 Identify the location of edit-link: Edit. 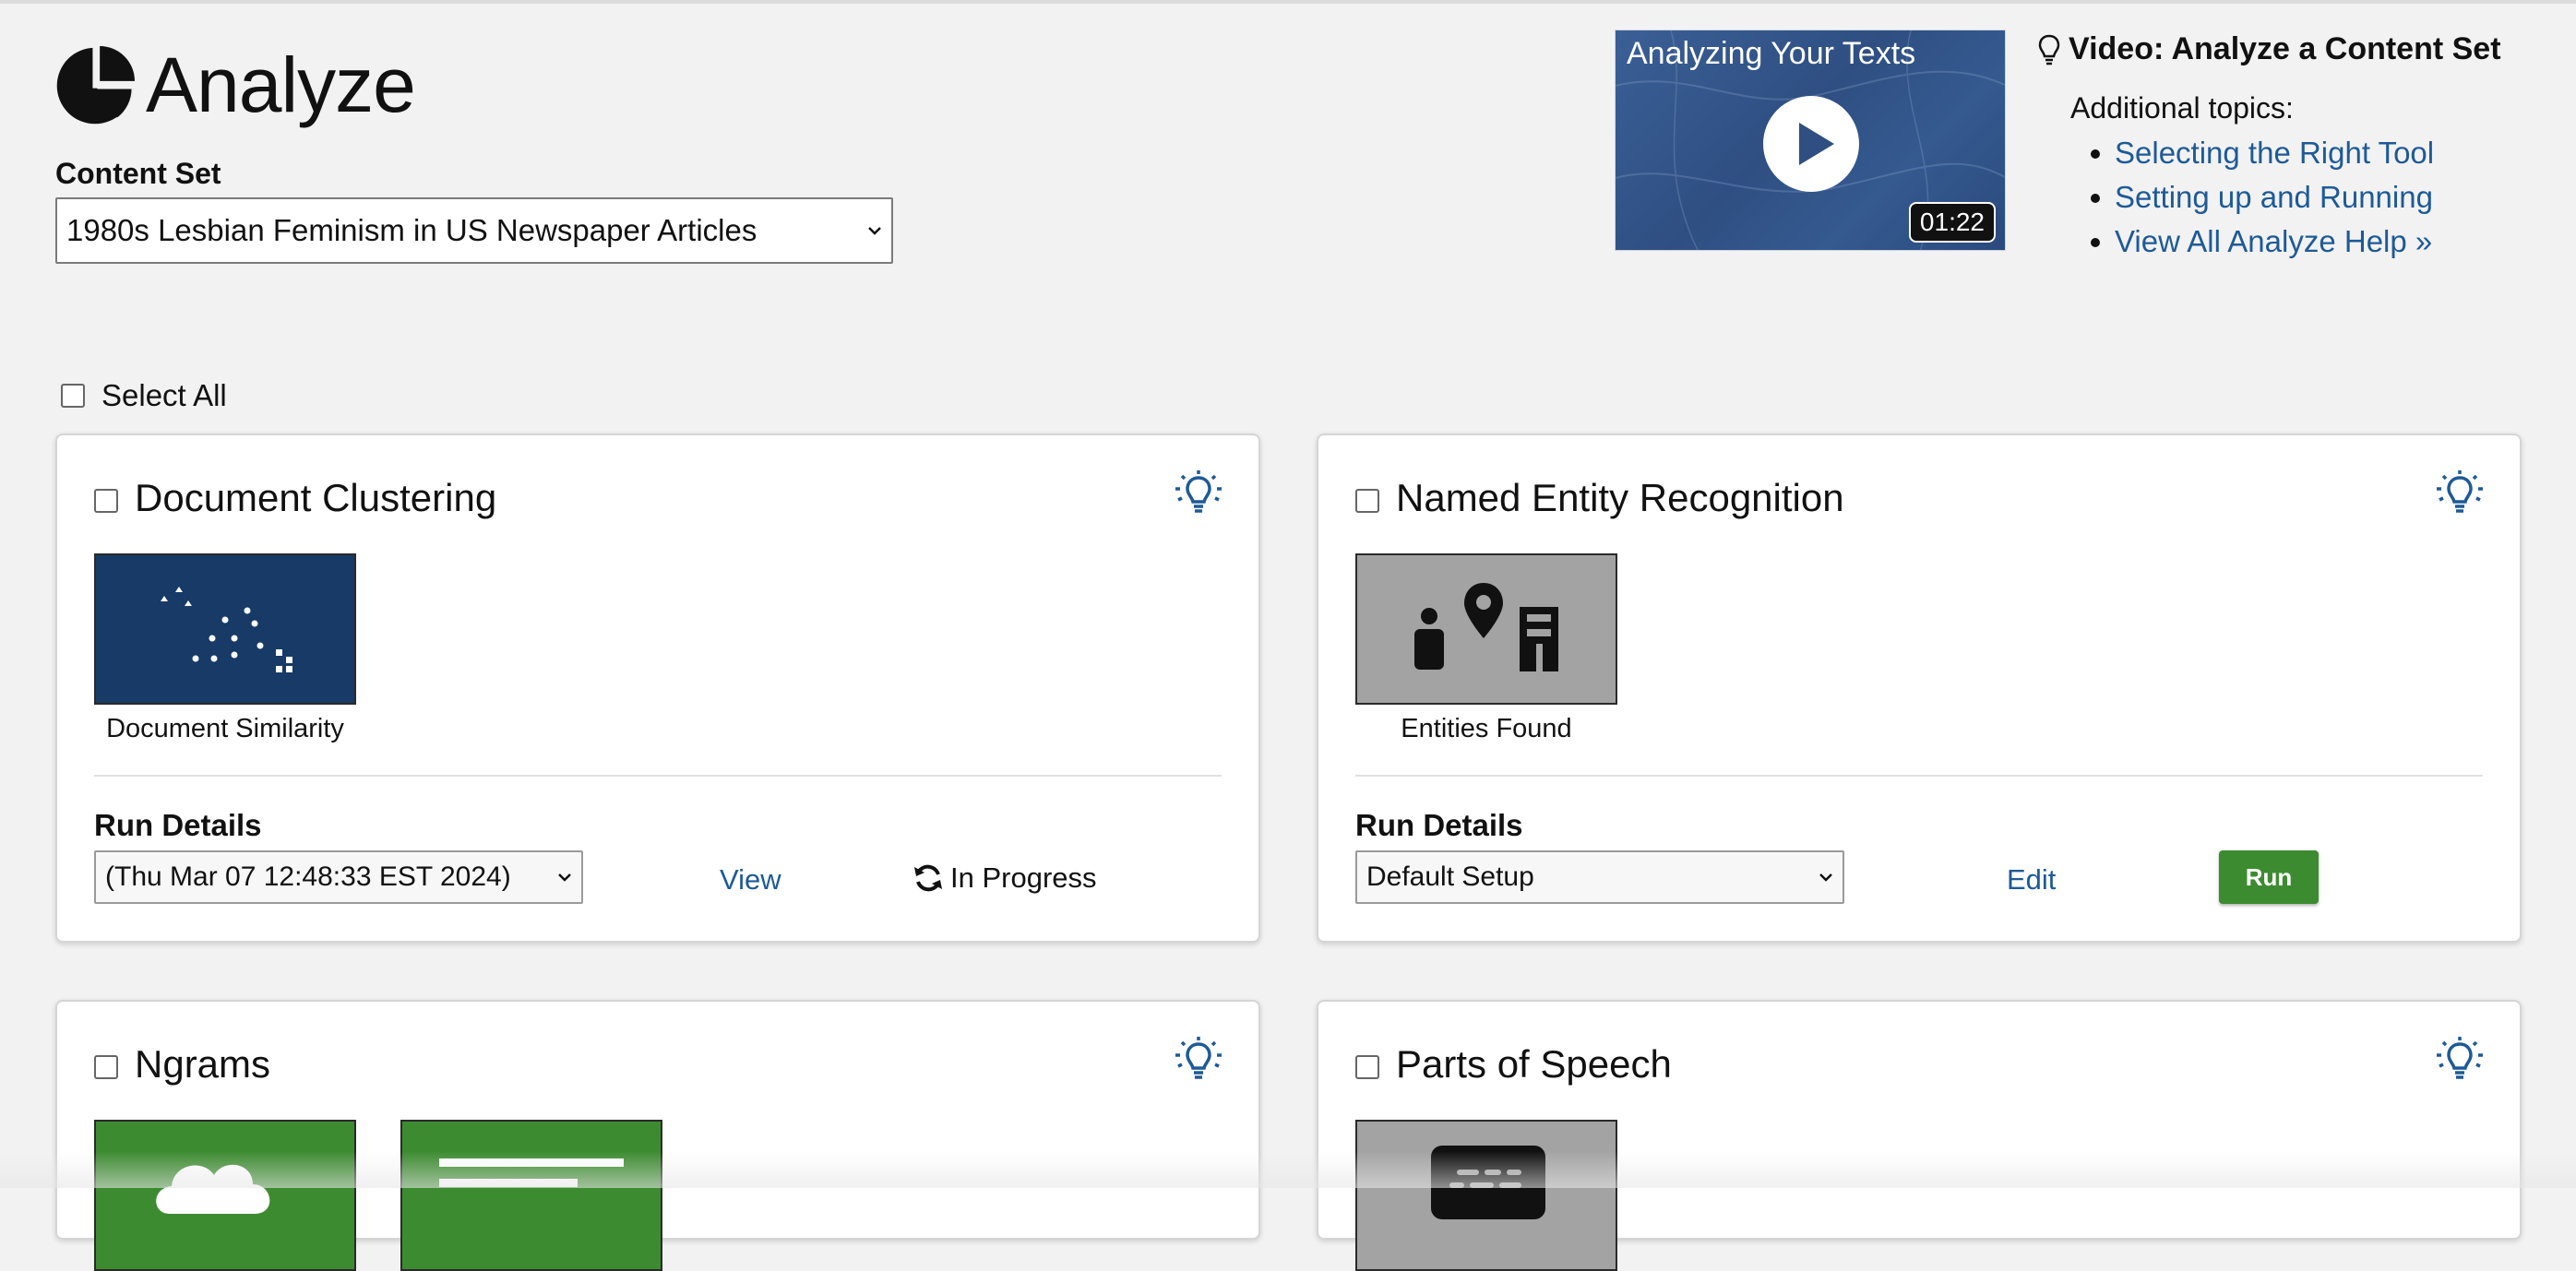
(2032, 880).